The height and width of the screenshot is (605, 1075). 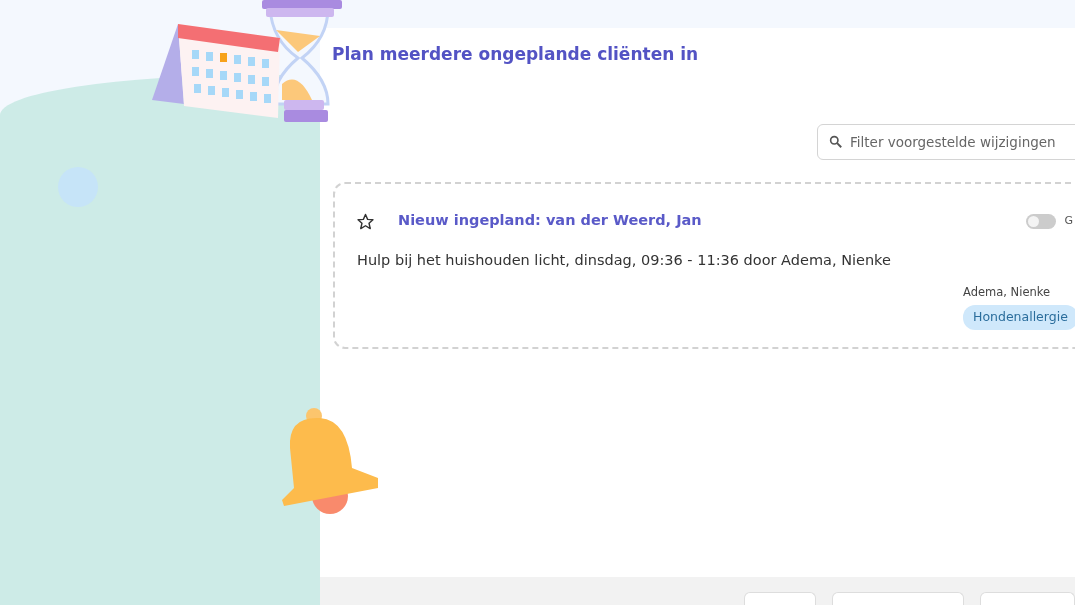 I want to click on toggle-label: G, so click(x=1068, y=221).